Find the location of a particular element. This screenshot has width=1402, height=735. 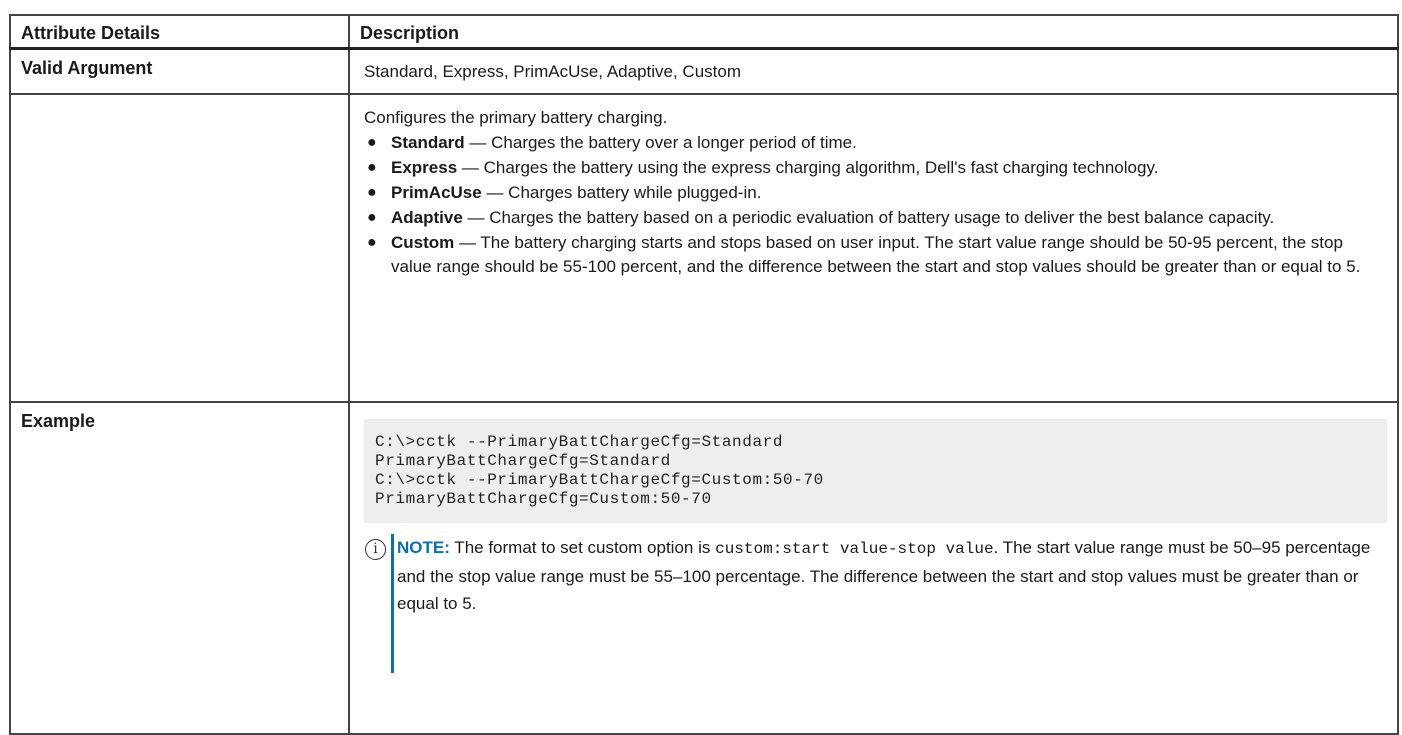

code-line: C:\>cctk --PrimaryBattChargeCfg=Standard is located at coordinates (579, 442).